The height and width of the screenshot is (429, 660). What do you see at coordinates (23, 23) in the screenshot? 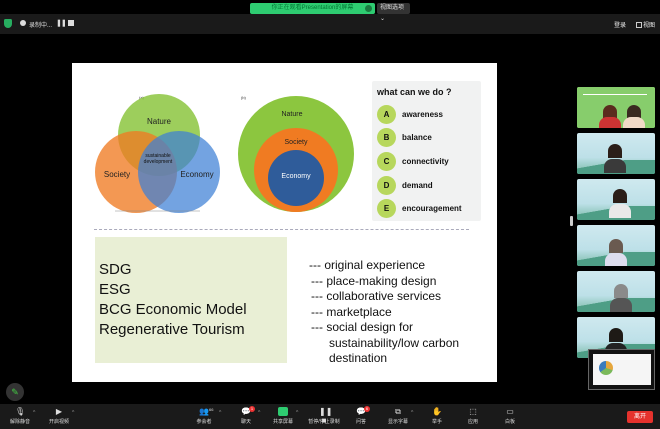
I see `recording-icon` at bounding box center [23, 23].